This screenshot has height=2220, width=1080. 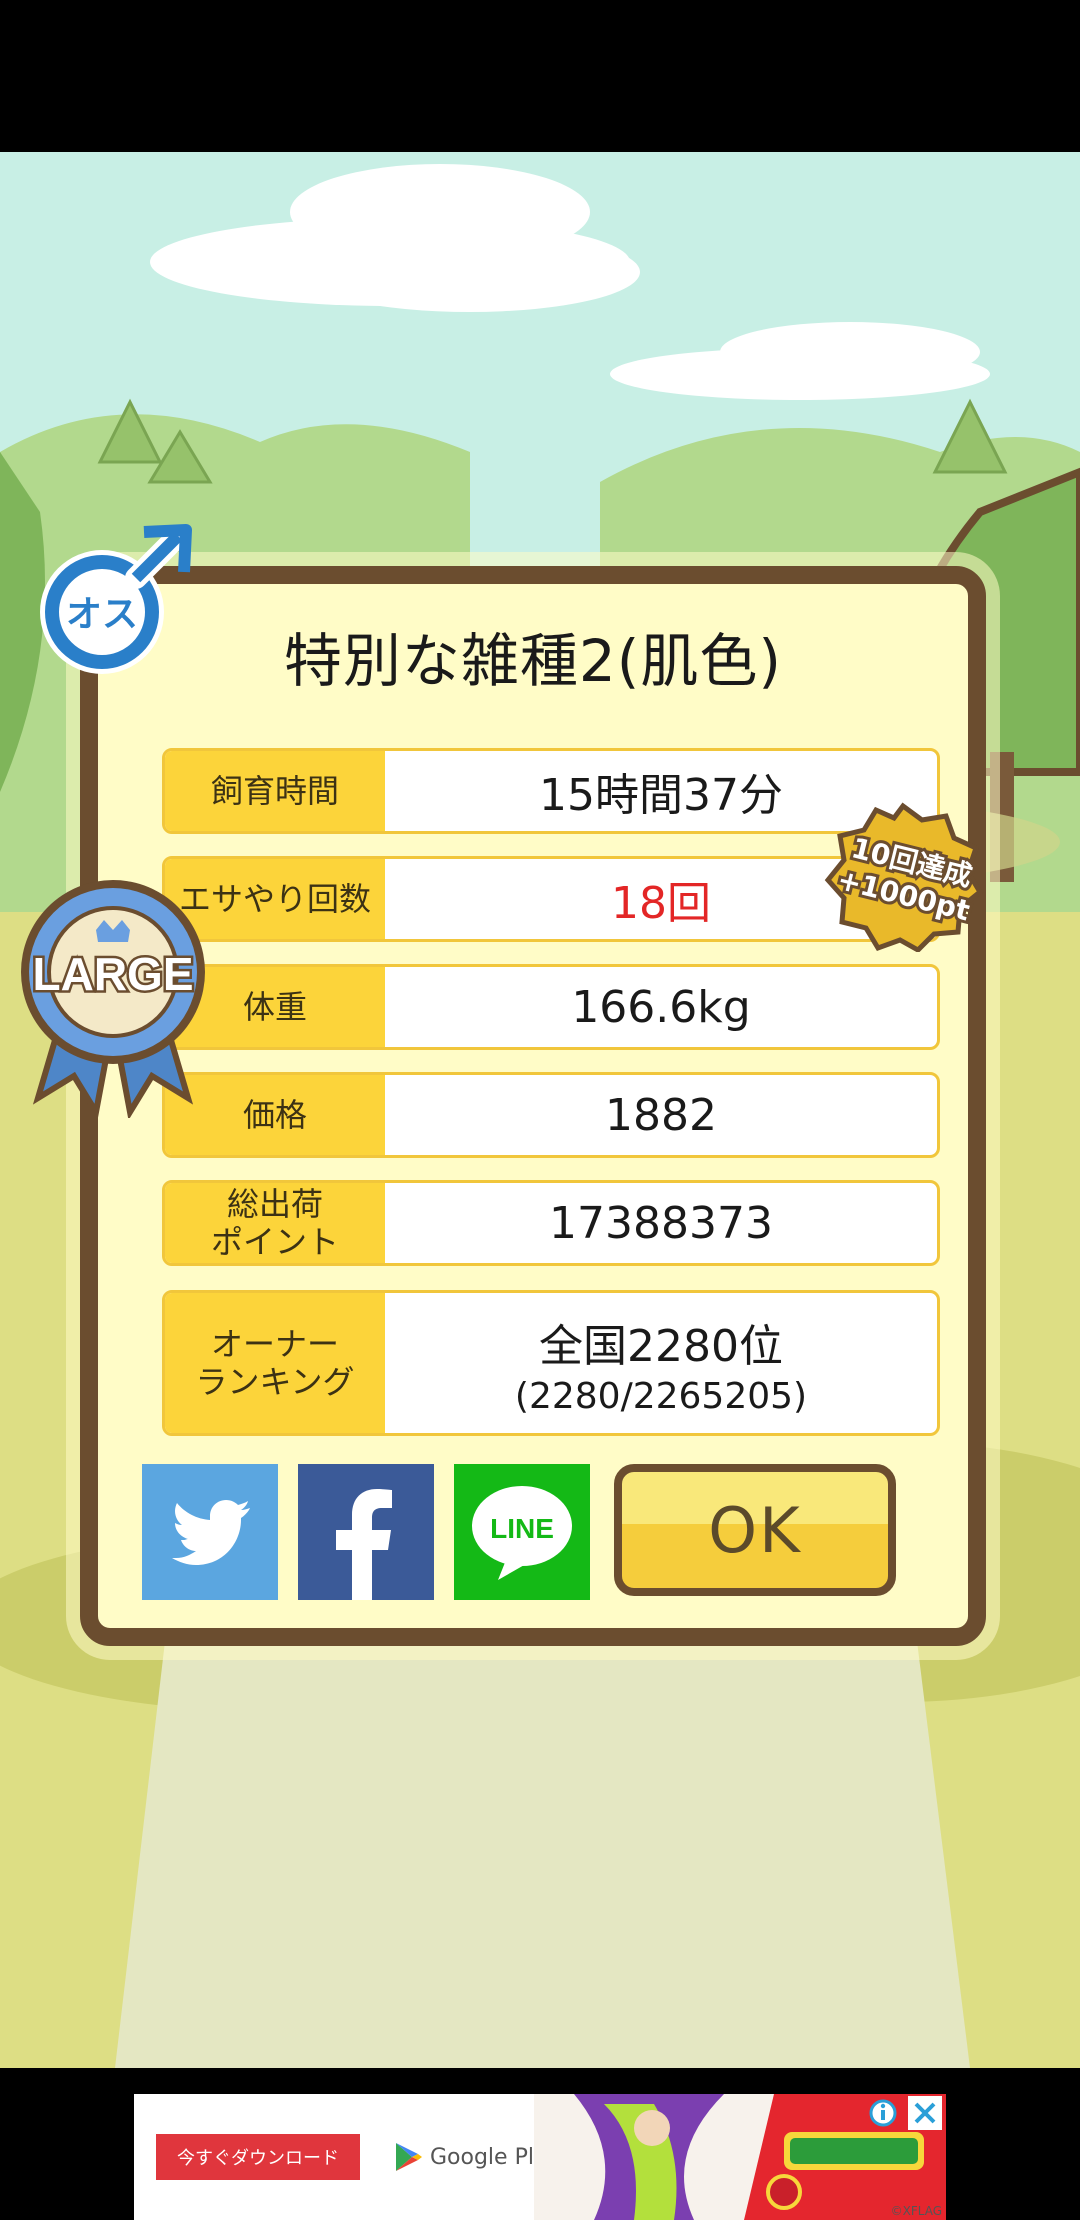 I want to click on ad-banner: 今すぐダウンロード Google Play ©XFLAG, so click(x=540, y=2157).